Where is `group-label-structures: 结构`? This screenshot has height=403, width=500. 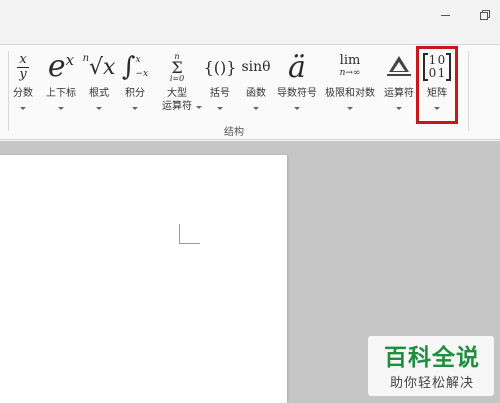
group-label-structures: 结构 is located at coordinates (234, 132).